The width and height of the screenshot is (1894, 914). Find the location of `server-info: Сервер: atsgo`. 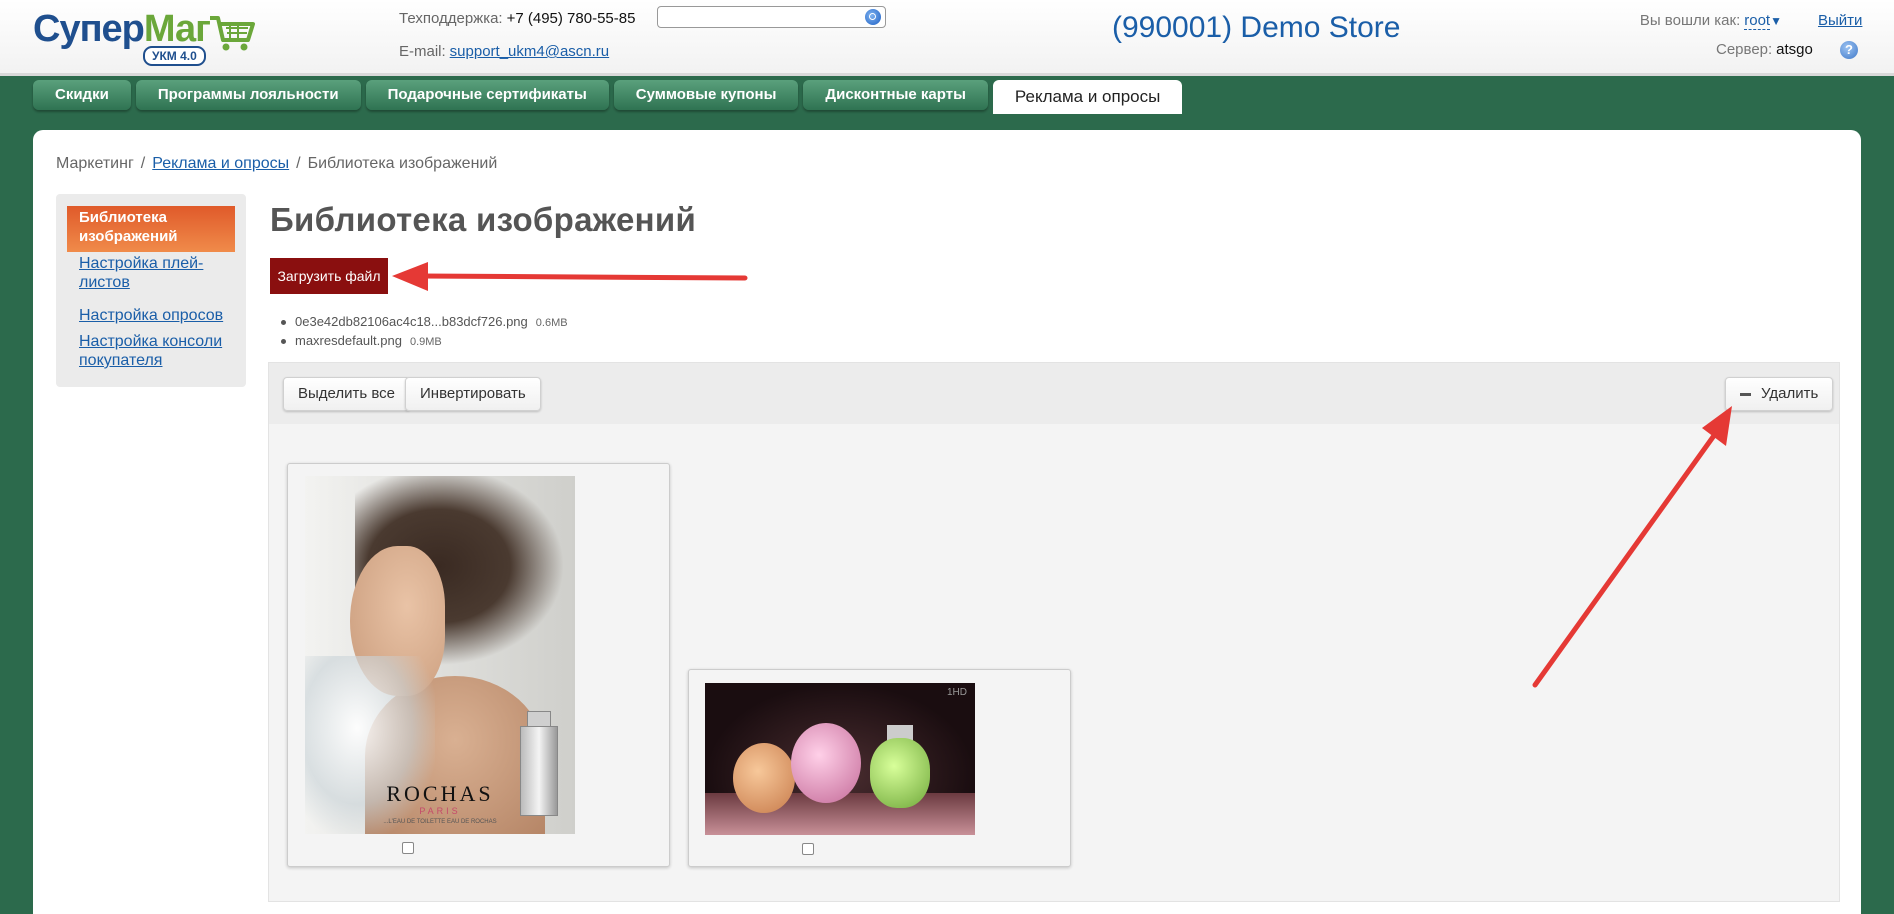

server-info: Сервер: atsgo is located at coordinates (1764, 49).